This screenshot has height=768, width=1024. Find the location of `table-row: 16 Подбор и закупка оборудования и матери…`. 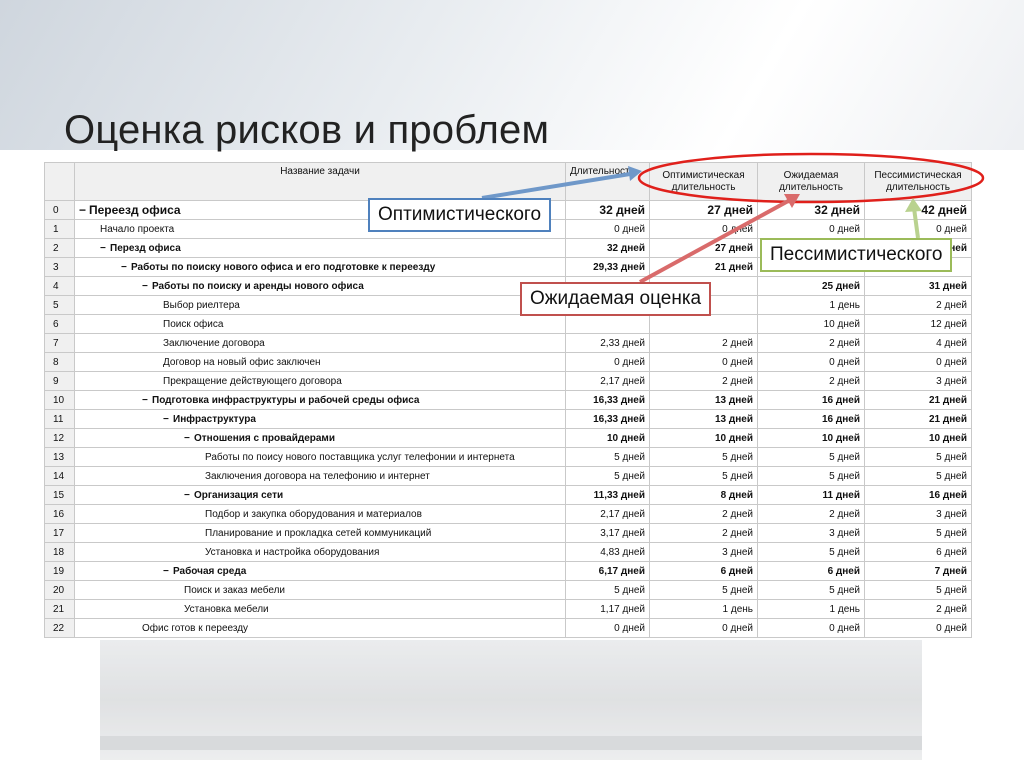

table-row: 16 Подбор и закупка оборудования и матери… is located at coordinates (508, 514).